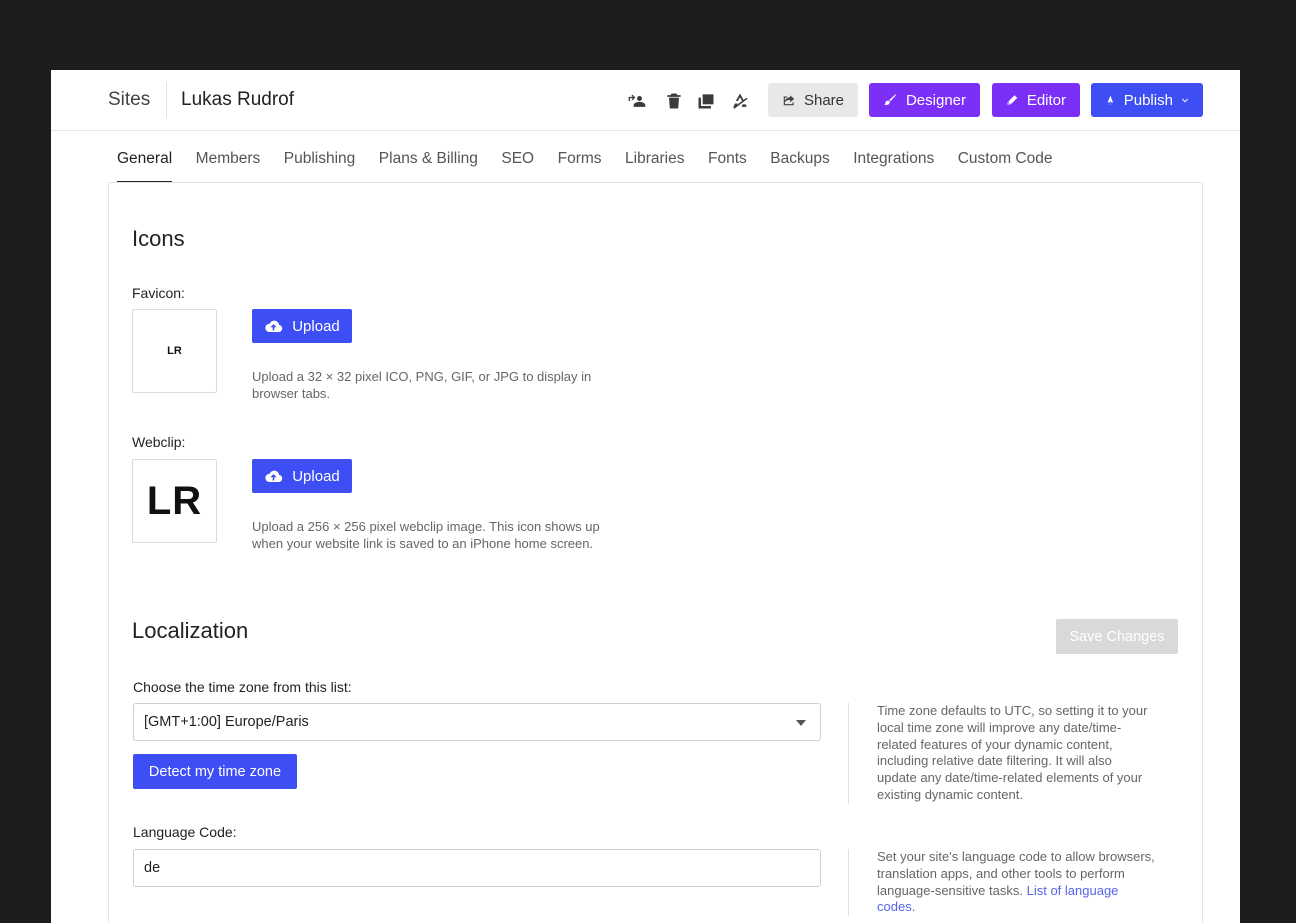 This screenshot has height=923, width=1296. Describe the element at coordinates (1073, 890) in the screenshot. I see `language-codes-link: List of language` at that location.